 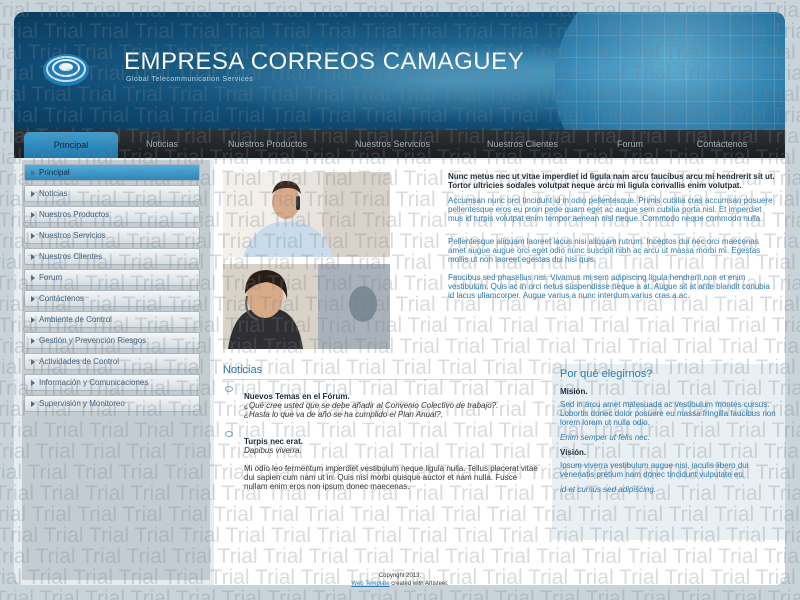 I want to click on sidebar-item-informacion: Información y Comunicaciones, so click(x=112, y=382).